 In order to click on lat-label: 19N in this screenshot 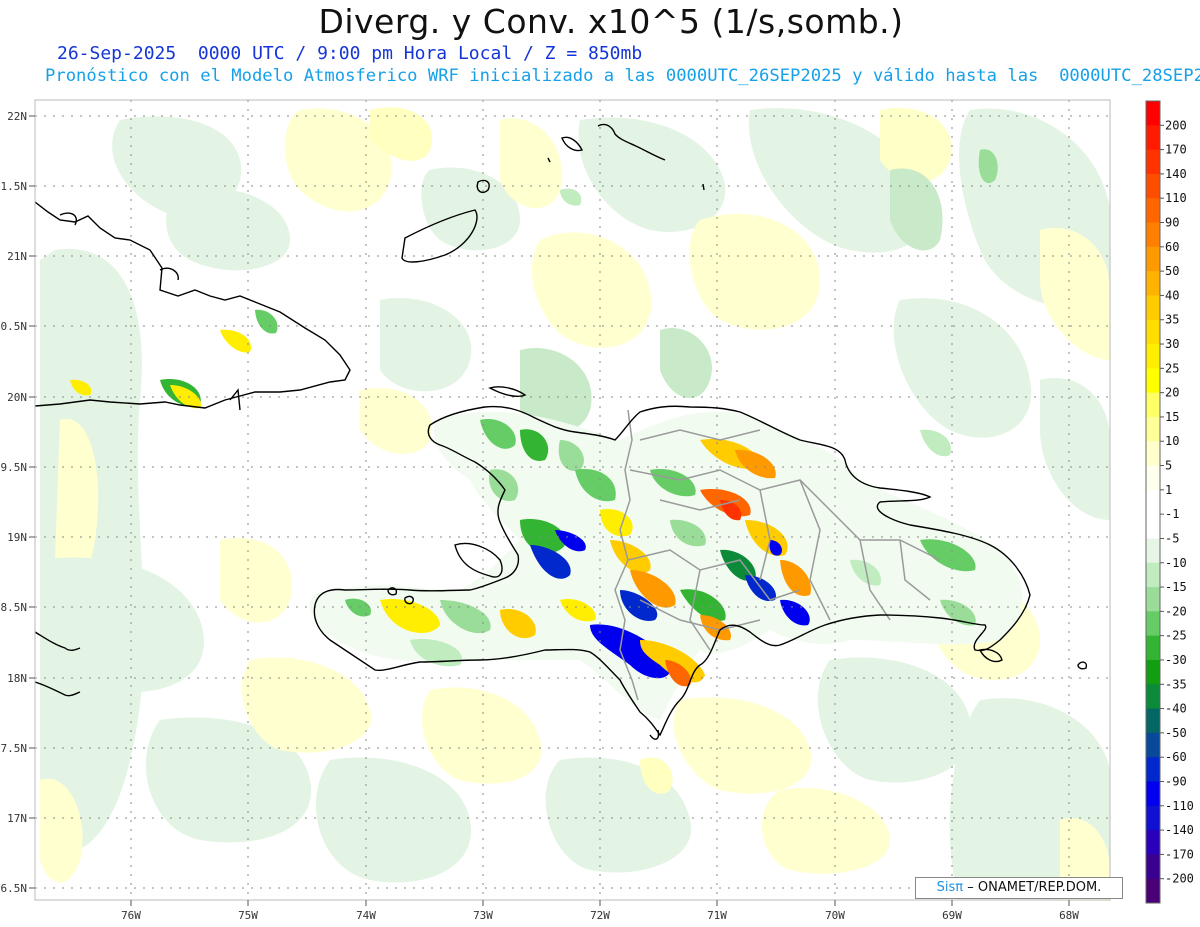, I will do `click(17, 537)`.